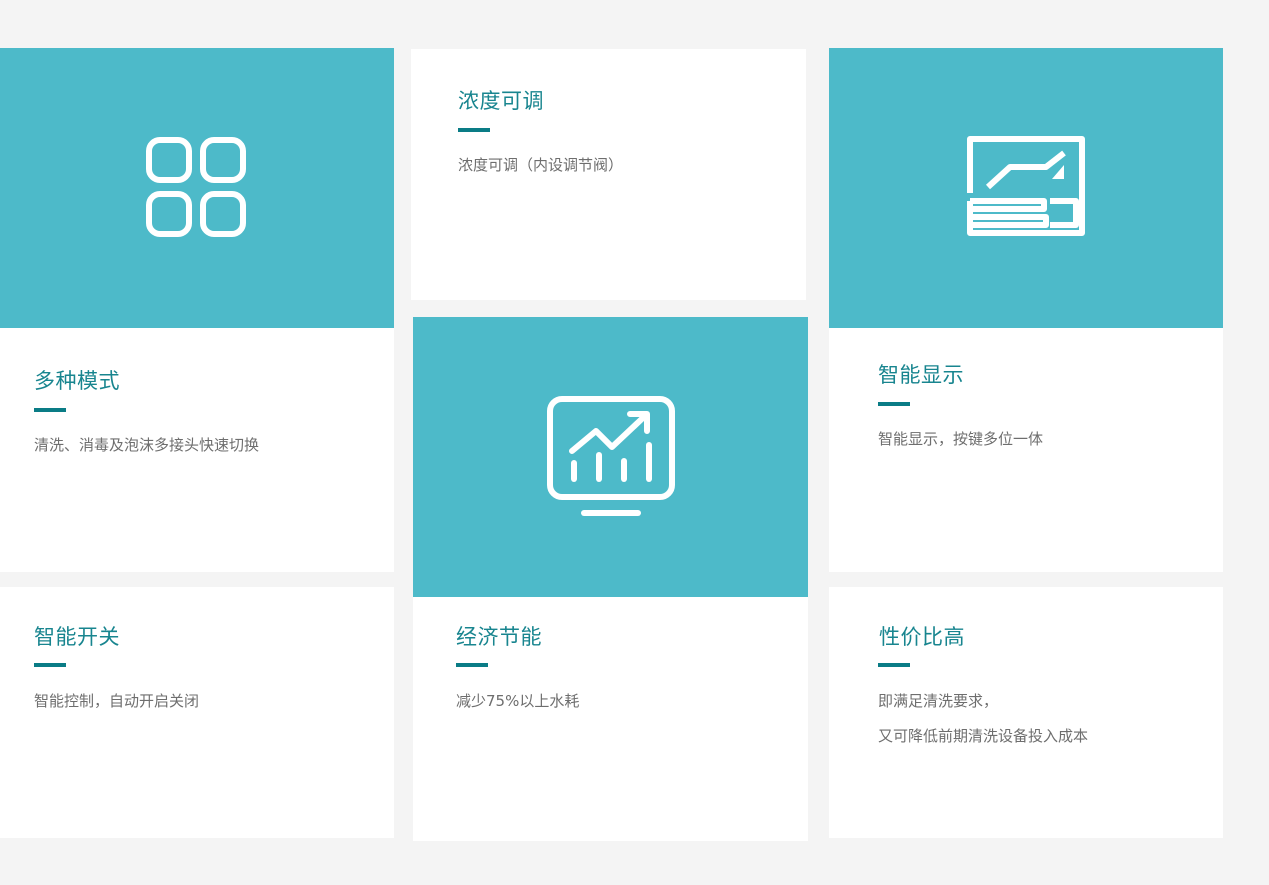 The width and height of the screenshot is (1269, 885). Describe the element at coordinates (894, 665) in the screenshot. I see `feature-underline-value` at that location.